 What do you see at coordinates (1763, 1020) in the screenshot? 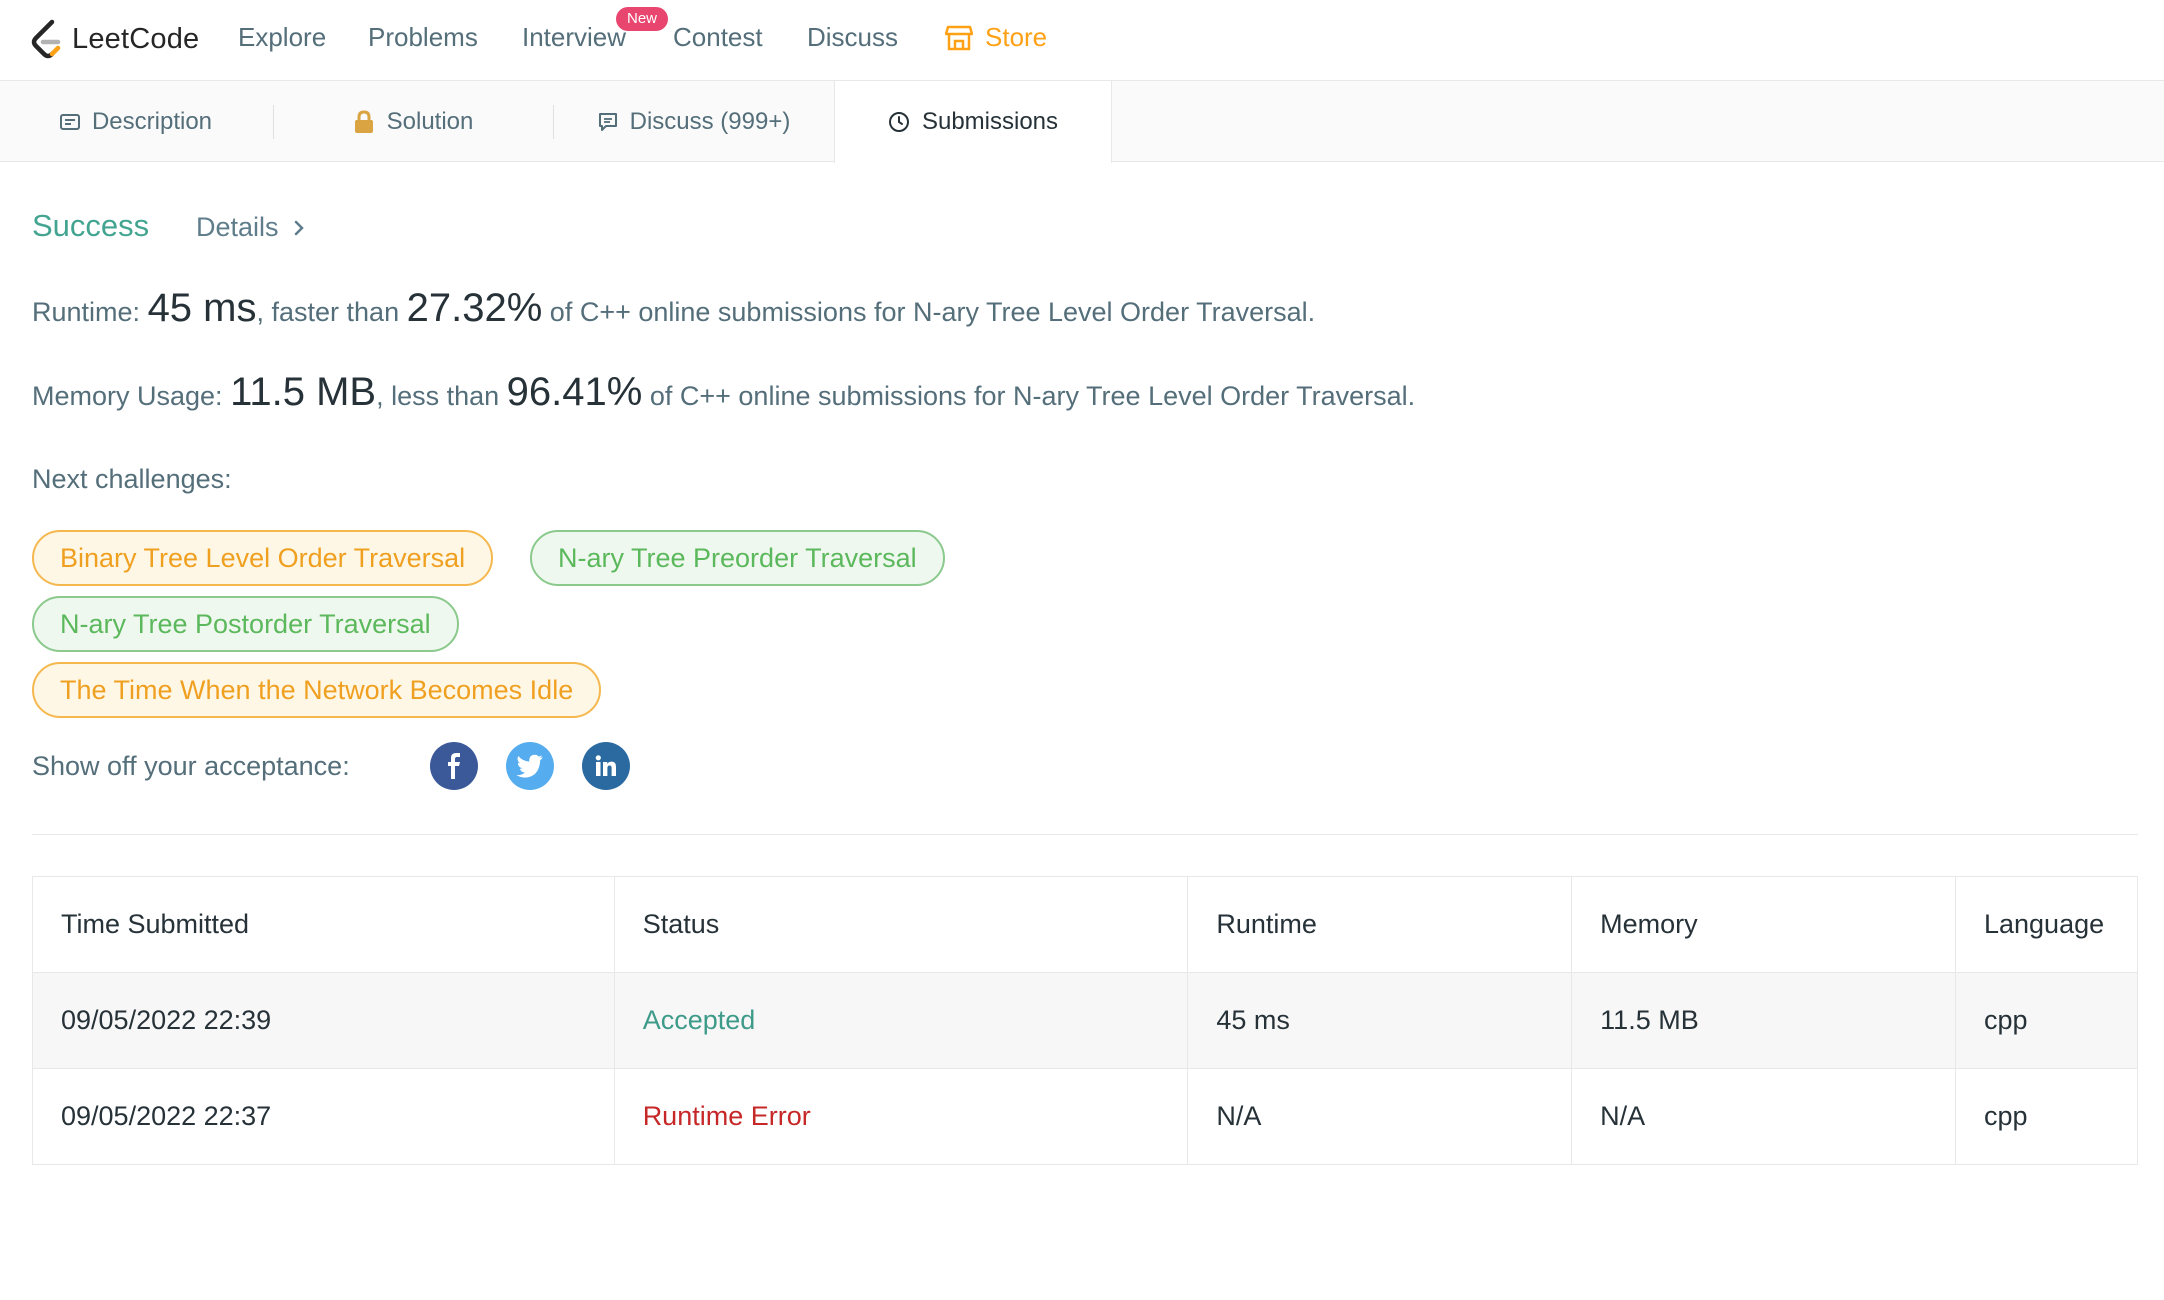
I see `cell-memory: 11.5 MB` at bounding box center [1763, 1020].